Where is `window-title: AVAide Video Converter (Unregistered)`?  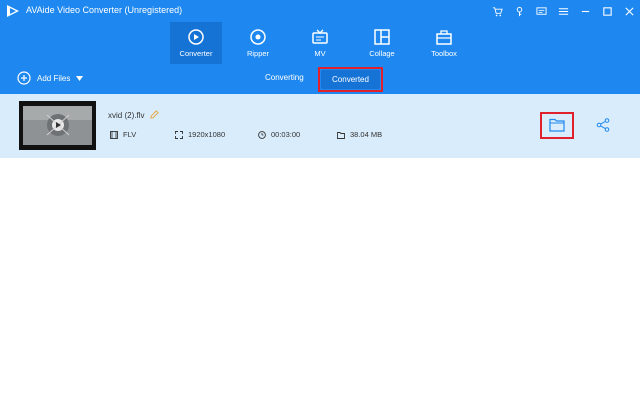 window-title: AVAide Video Converter (Unregistered) is located at coordinates (104, 10).